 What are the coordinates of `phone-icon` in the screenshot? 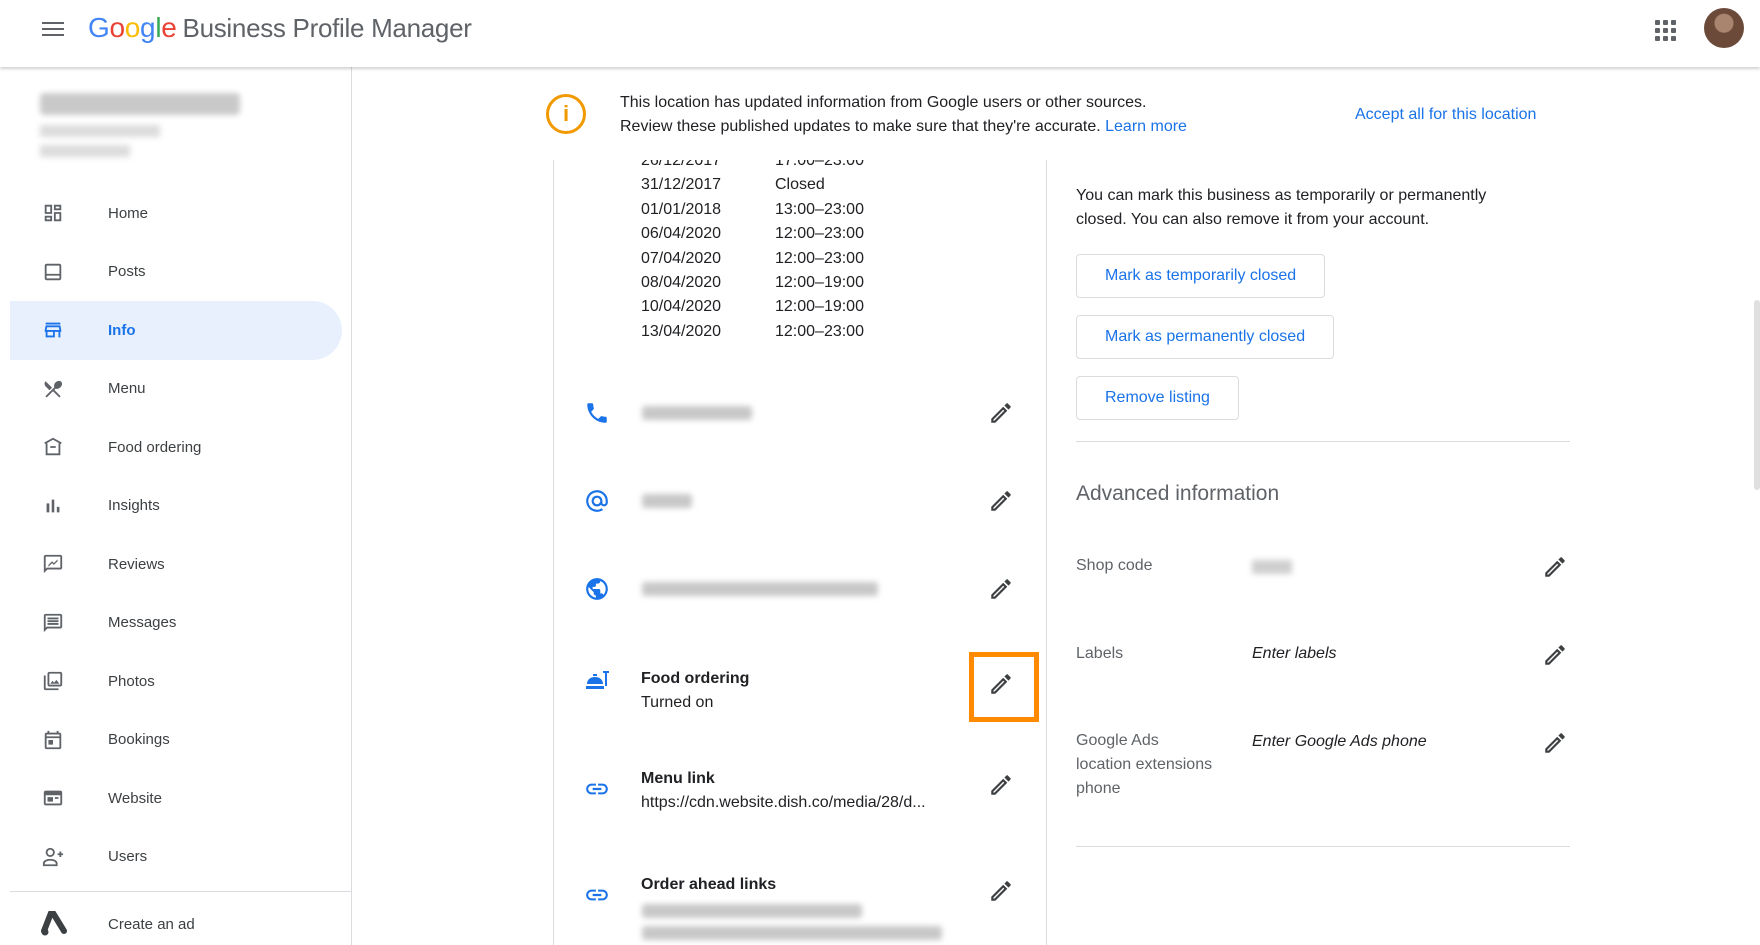 It's located at (597, 413).